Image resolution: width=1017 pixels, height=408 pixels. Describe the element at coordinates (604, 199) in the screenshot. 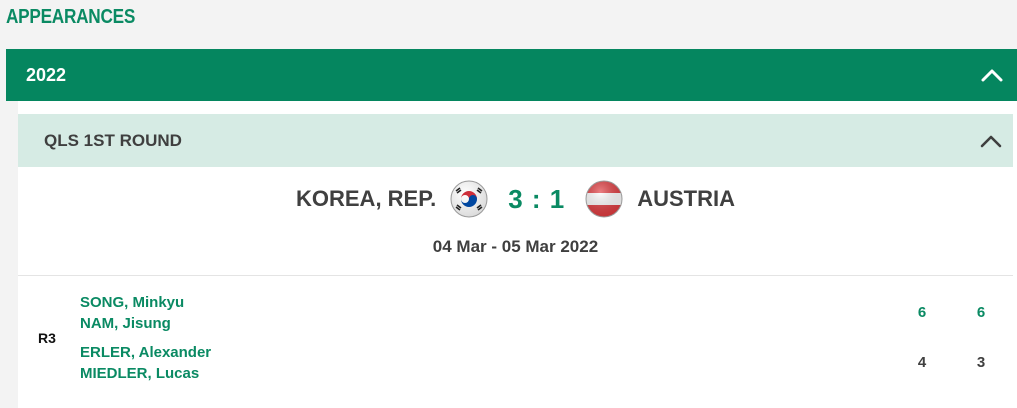

I see `austria-flag-icon` at that location.